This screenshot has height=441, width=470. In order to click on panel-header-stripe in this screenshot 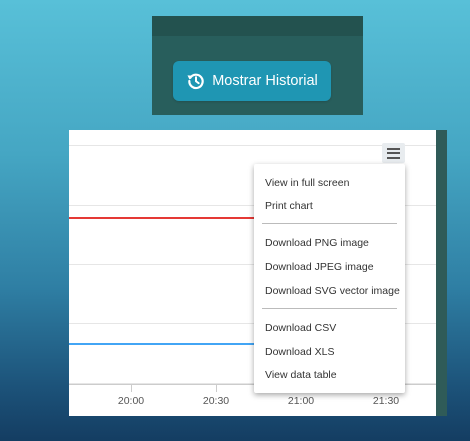, I will do `click(257, 26)`.